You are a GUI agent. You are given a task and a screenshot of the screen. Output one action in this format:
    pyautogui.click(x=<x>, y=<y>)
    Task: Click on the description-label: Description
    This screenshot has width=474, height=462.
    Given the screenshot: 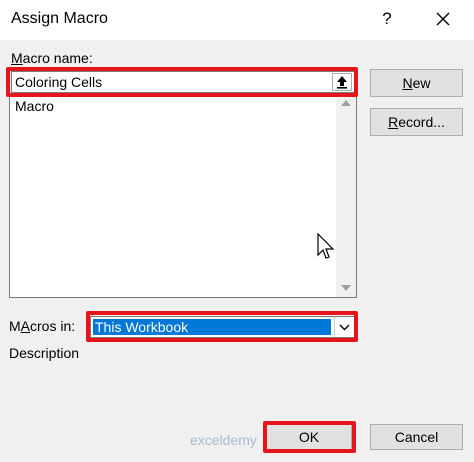 What is the action you would take?
    pyautogui.click(x=44, y=353)
    